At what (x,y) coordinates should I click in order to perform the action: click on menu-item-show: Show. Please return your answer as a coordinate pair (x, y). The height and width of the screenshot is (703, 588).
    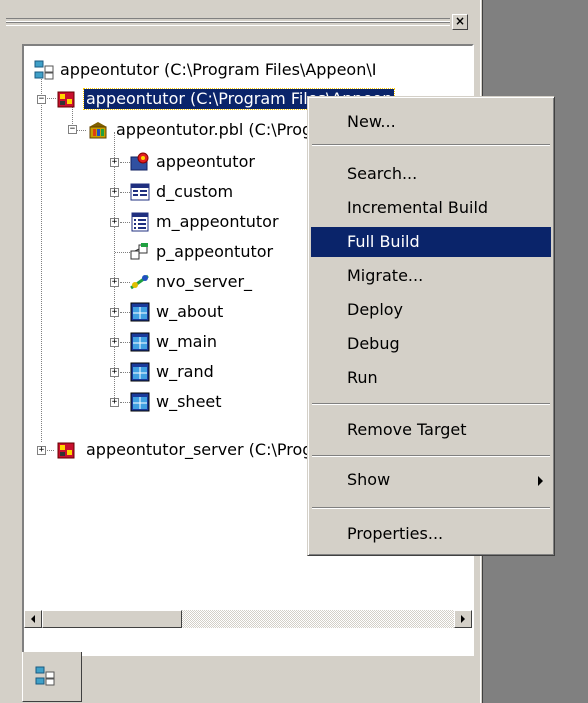
    Looking at the image, I should click on (431, 480).